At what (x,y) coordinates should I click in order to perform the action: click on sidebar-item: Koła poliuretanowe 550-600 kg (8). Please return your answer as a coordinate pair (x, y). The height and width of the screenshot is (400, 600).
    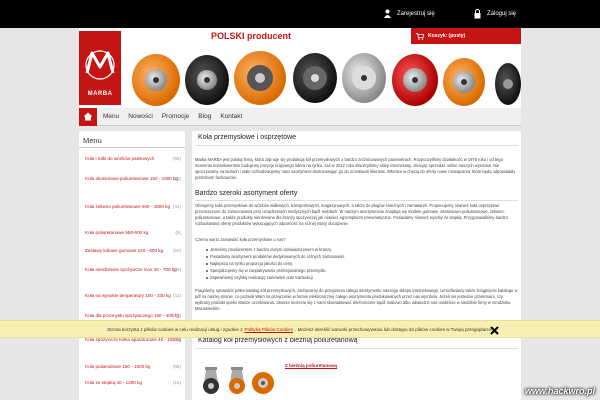
    Looking at the image, I should click on (133, 232).